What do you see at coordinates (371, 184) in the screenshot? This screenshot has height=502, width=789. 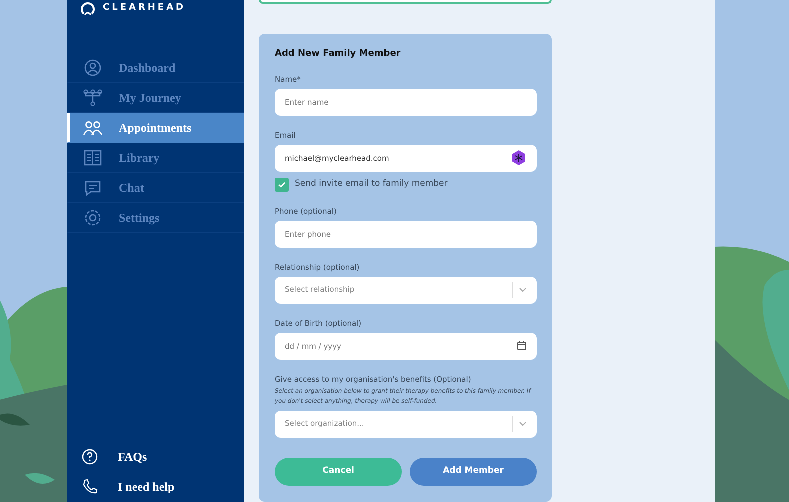 I see `checkbox-label: Send invite email to family member` at bounding box center [371, 184].